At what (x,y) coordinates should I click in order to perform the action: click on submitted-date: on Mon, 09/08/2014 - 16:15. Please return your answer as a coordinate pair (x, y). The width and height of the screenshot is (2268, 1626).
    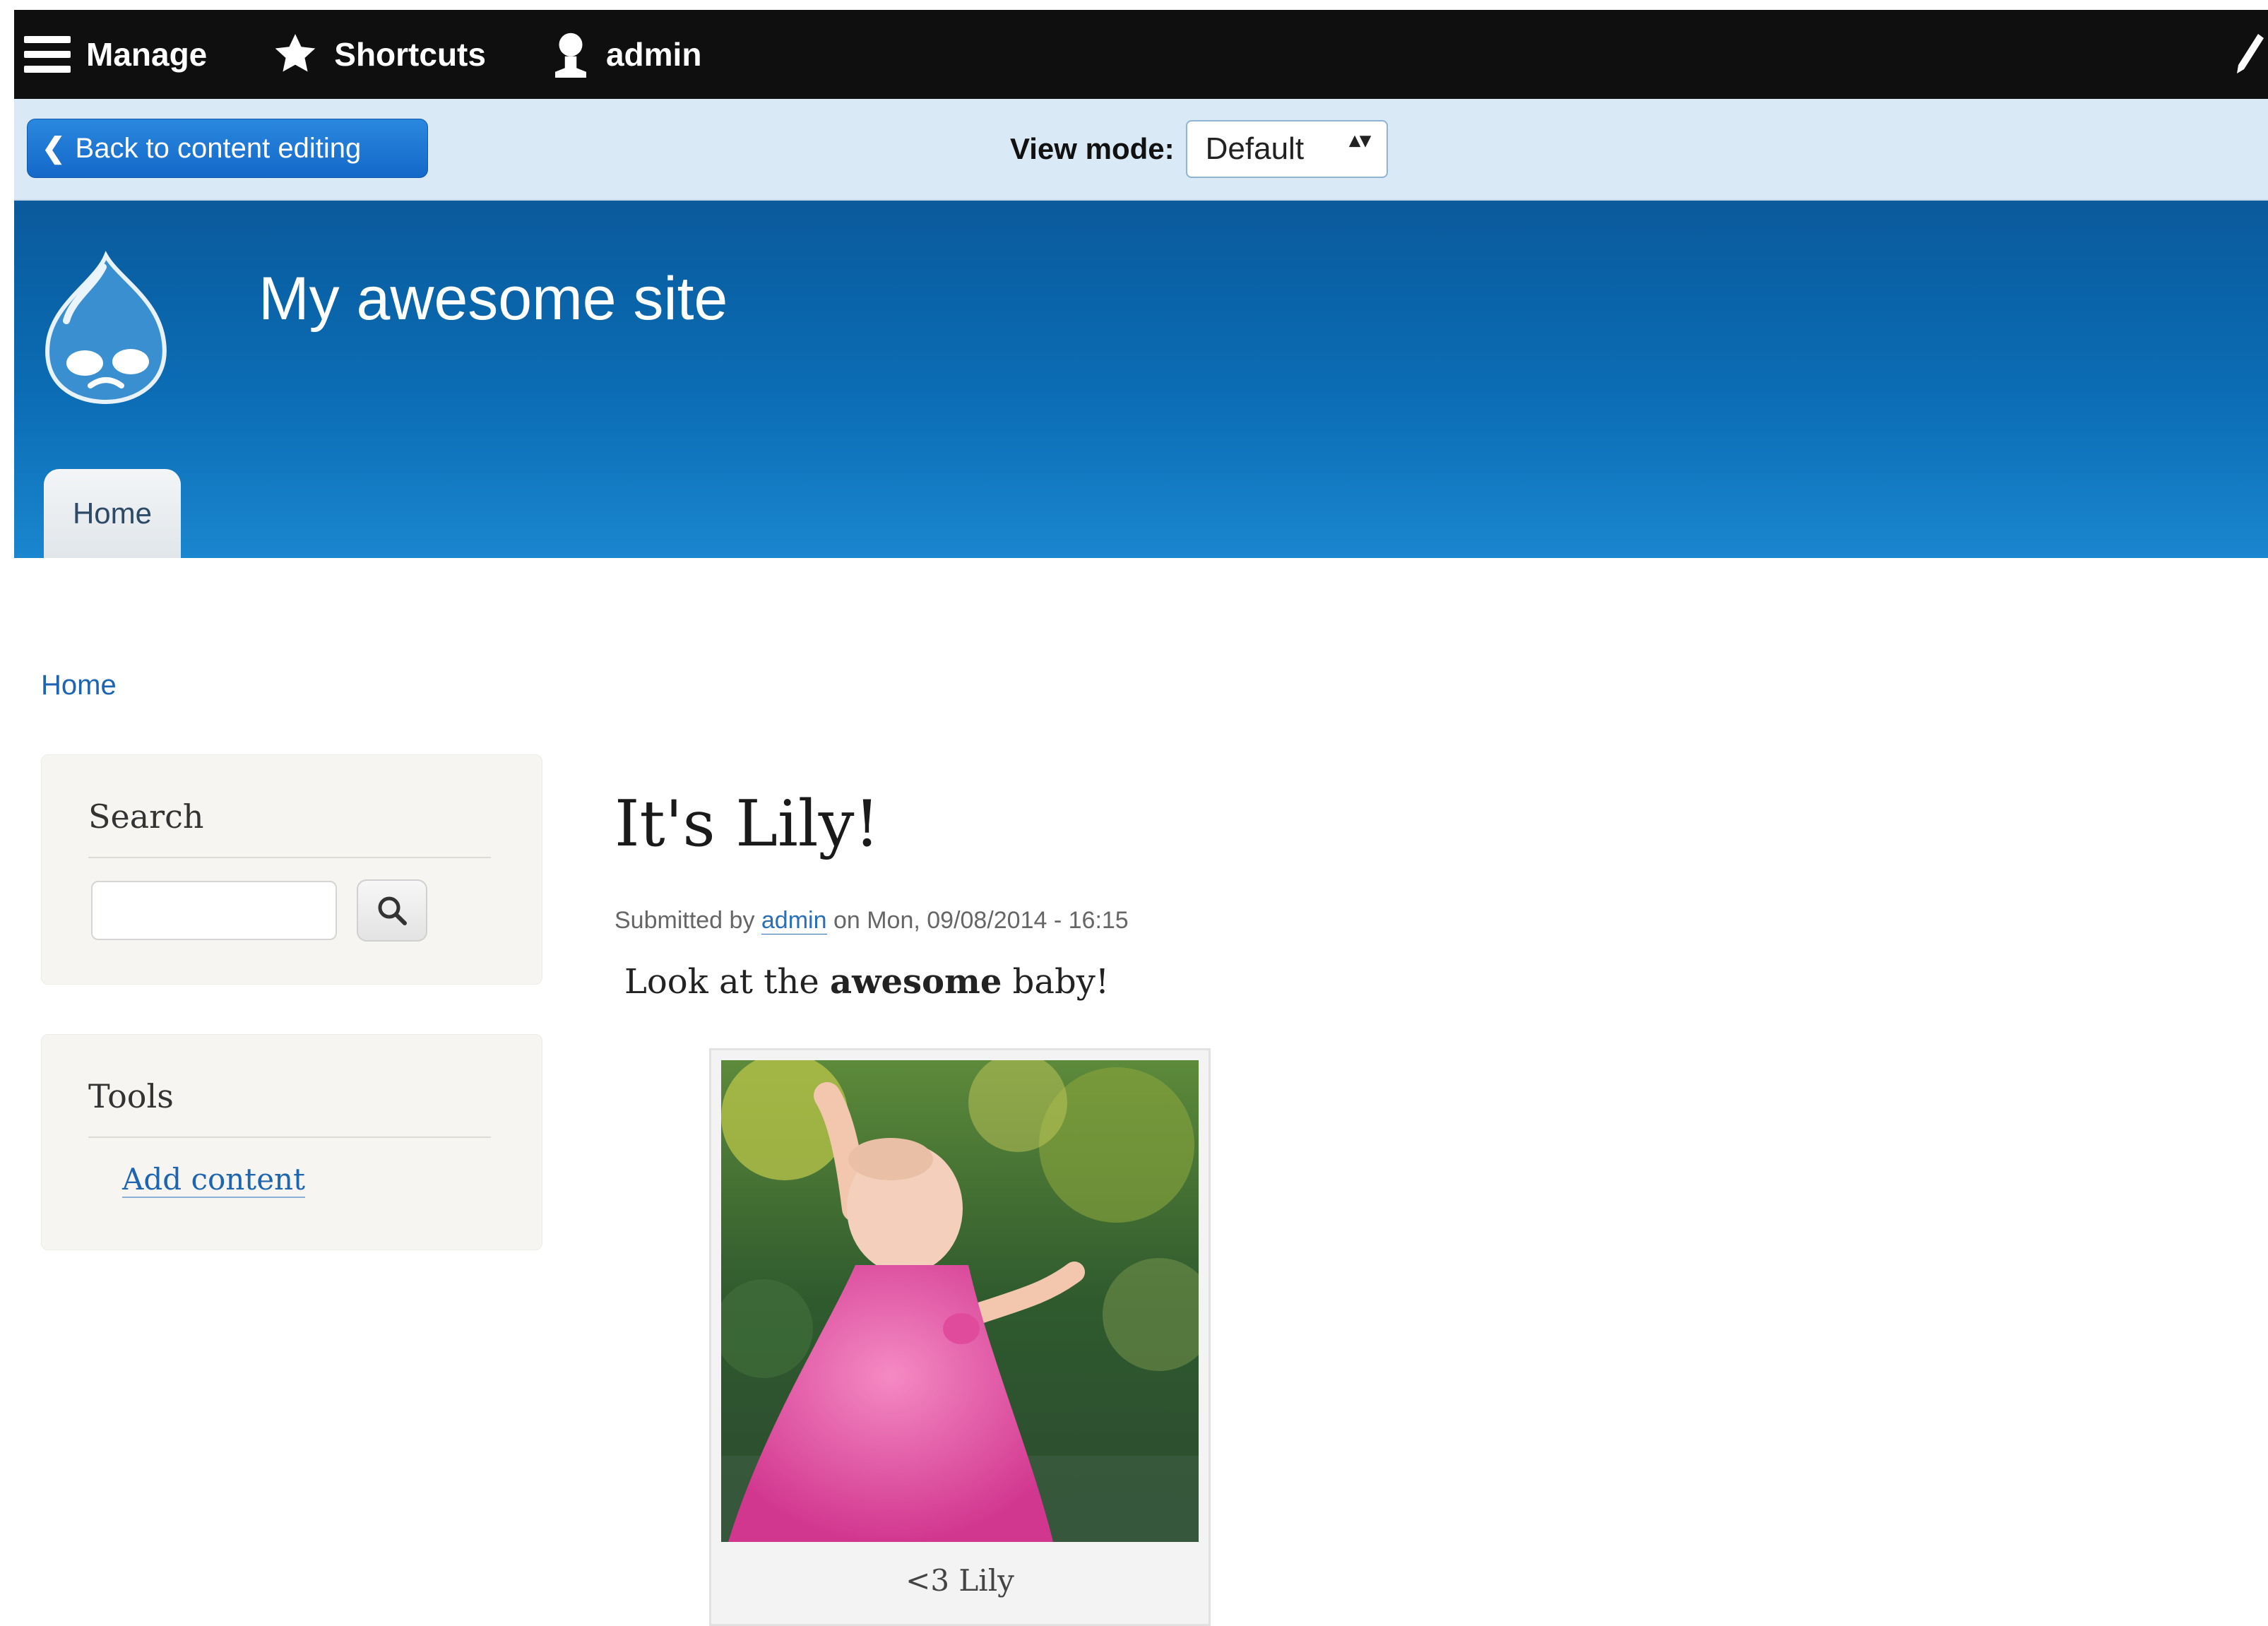
    Looking at the image, I should click on (978, 920).